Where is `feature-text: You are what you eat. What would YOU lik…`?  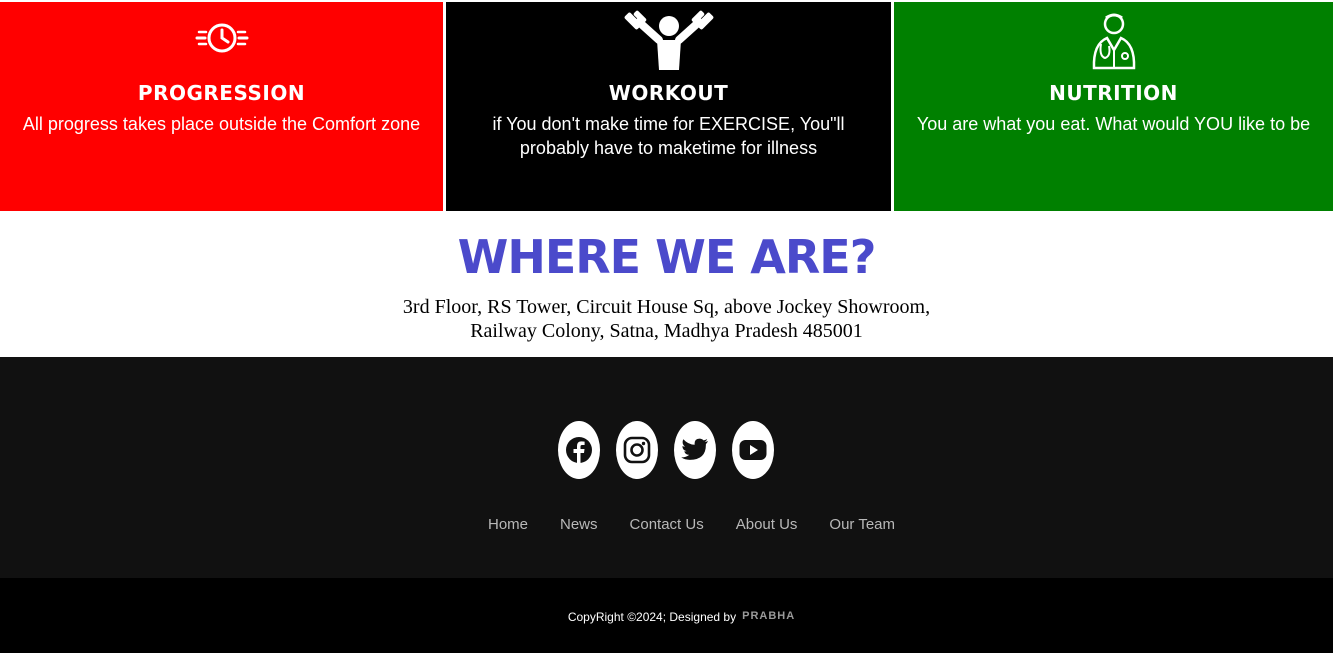
feature-text: You are what you eat. What would YOU lik… is located at coordinates (1113, 124).